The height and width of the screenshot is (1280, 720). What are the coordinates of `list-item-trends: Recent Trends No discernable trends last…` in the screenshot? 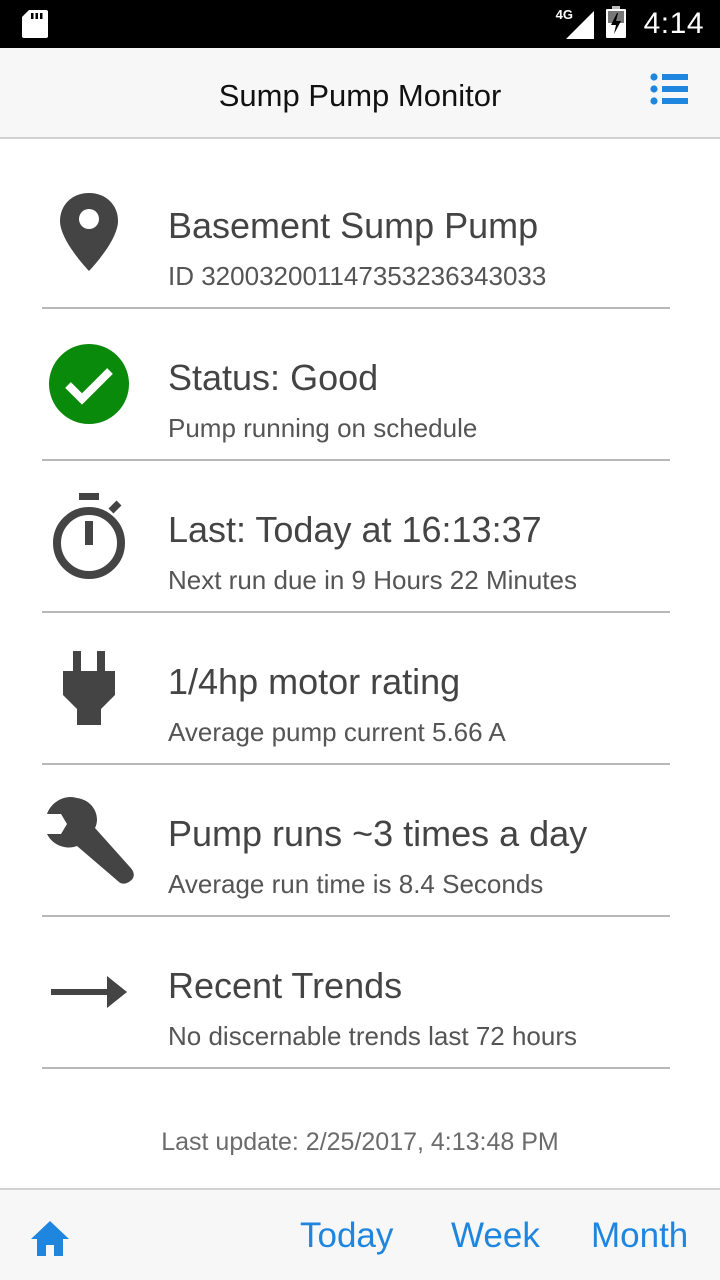 It's located at (356, 993).